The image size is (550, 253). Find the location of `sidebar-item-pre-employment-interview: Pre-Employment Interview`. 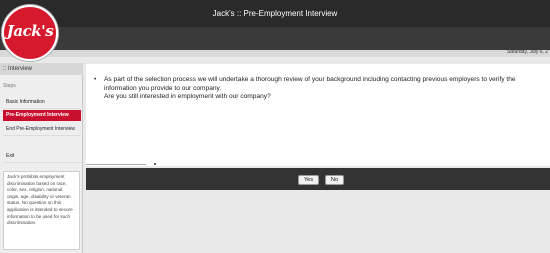

sidebar-item-pre-employment-interview: Pre-Employment Interview is located at coordinates (42, 115).